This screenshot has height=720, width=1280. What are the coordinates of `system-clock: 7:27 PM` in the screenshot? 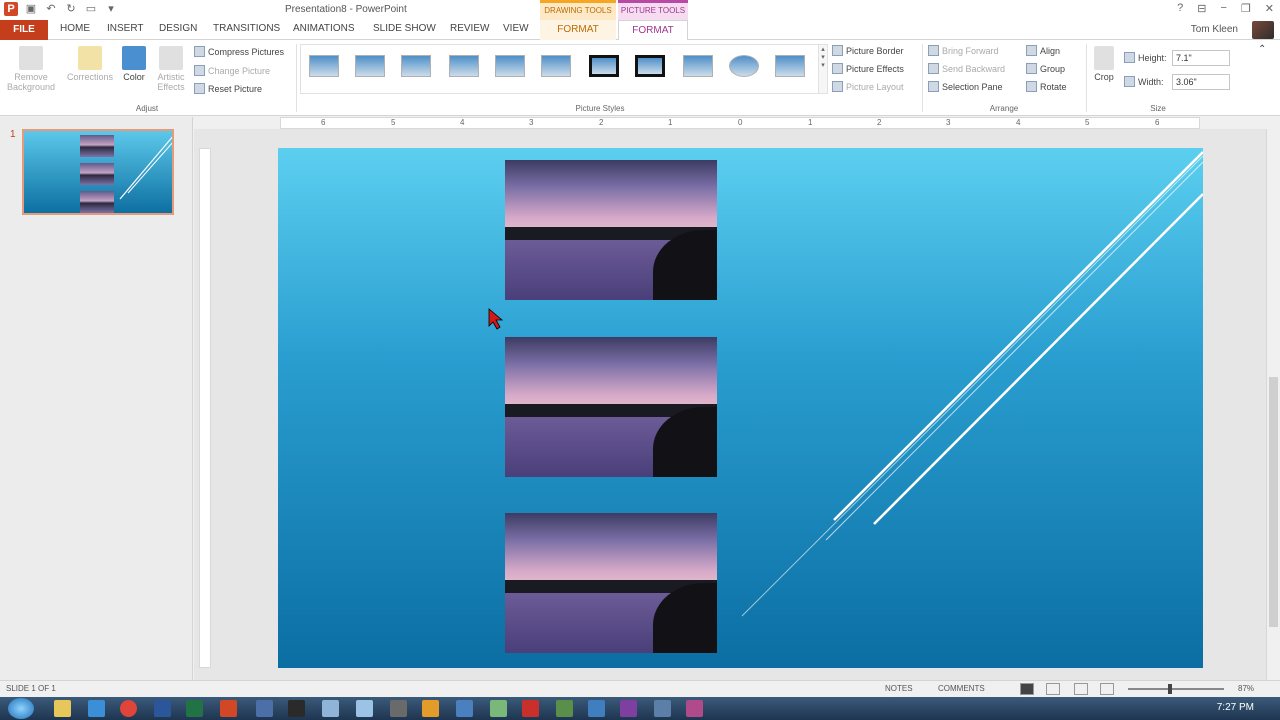 It's located at (1235, 707).